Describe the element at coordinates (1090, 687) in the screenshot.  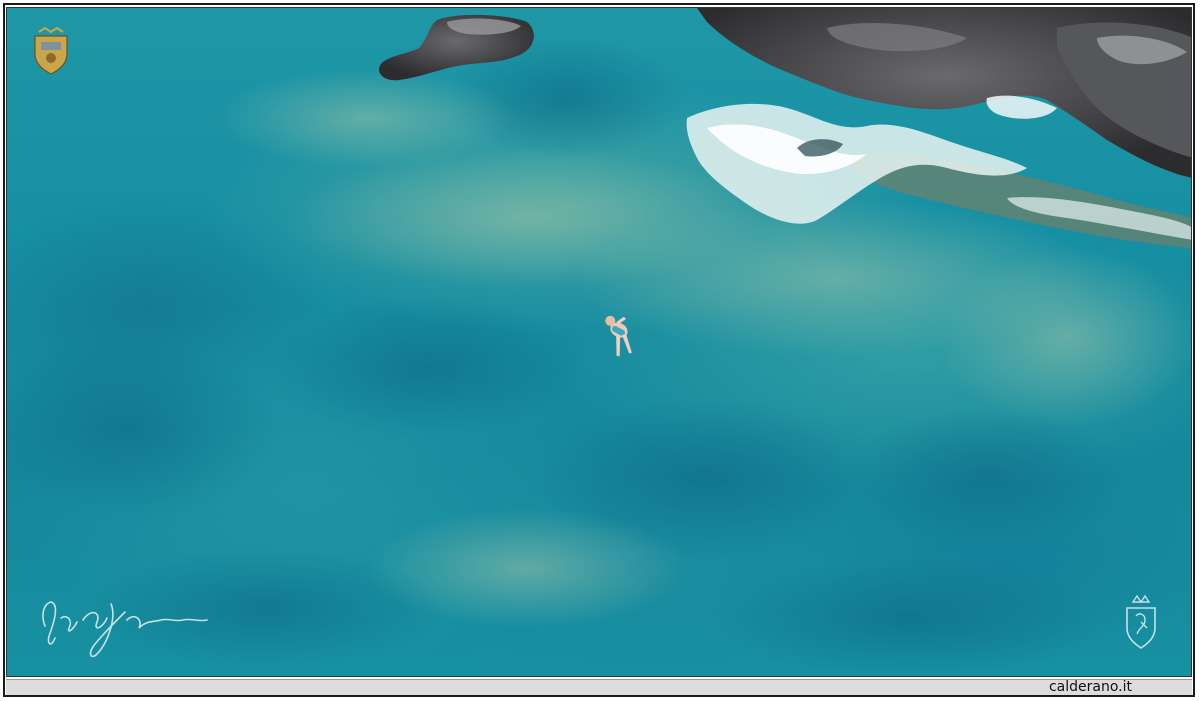
I see `site-label: calderano.it` at that location.